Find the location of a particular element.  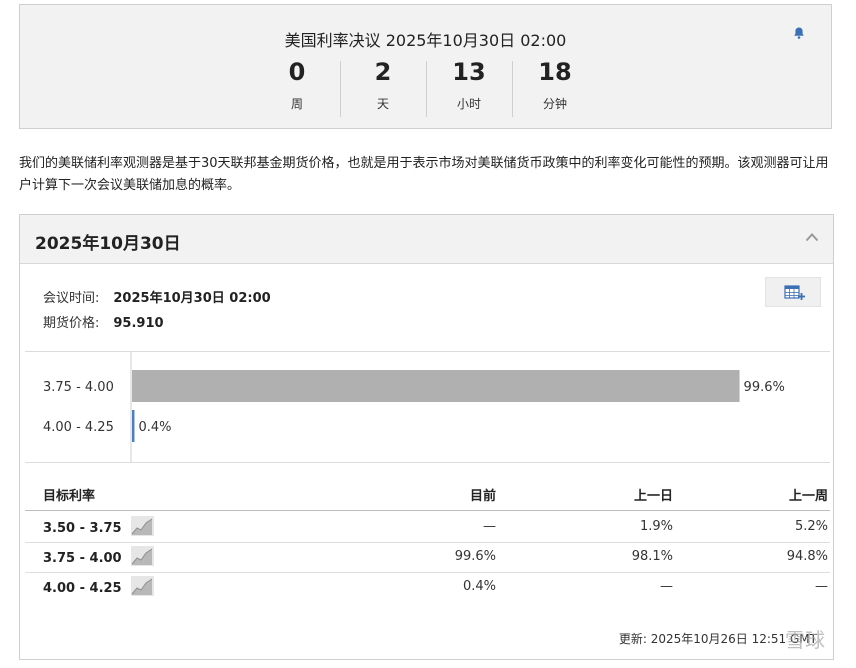

meeting-time-row: 会议时间: 2025年10月30日 02:00 is located at coordinates (157, 296).